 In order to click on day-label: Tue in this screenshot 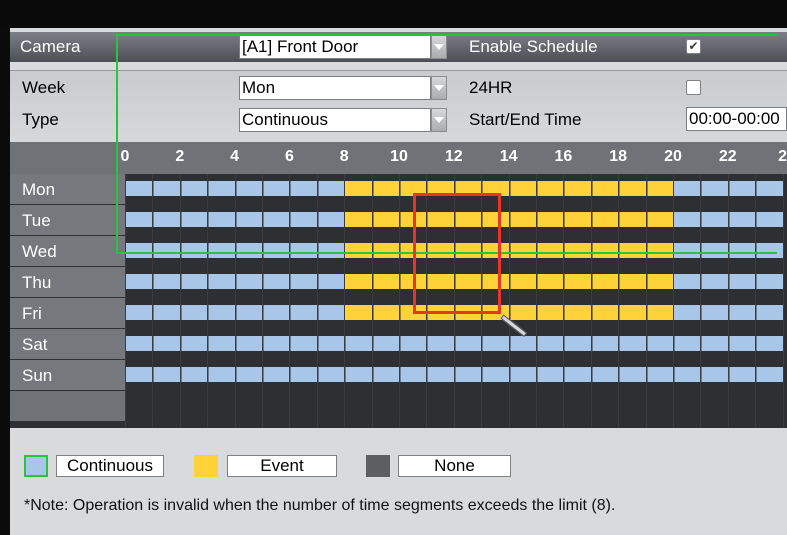, I will do `click(67, 220)`.